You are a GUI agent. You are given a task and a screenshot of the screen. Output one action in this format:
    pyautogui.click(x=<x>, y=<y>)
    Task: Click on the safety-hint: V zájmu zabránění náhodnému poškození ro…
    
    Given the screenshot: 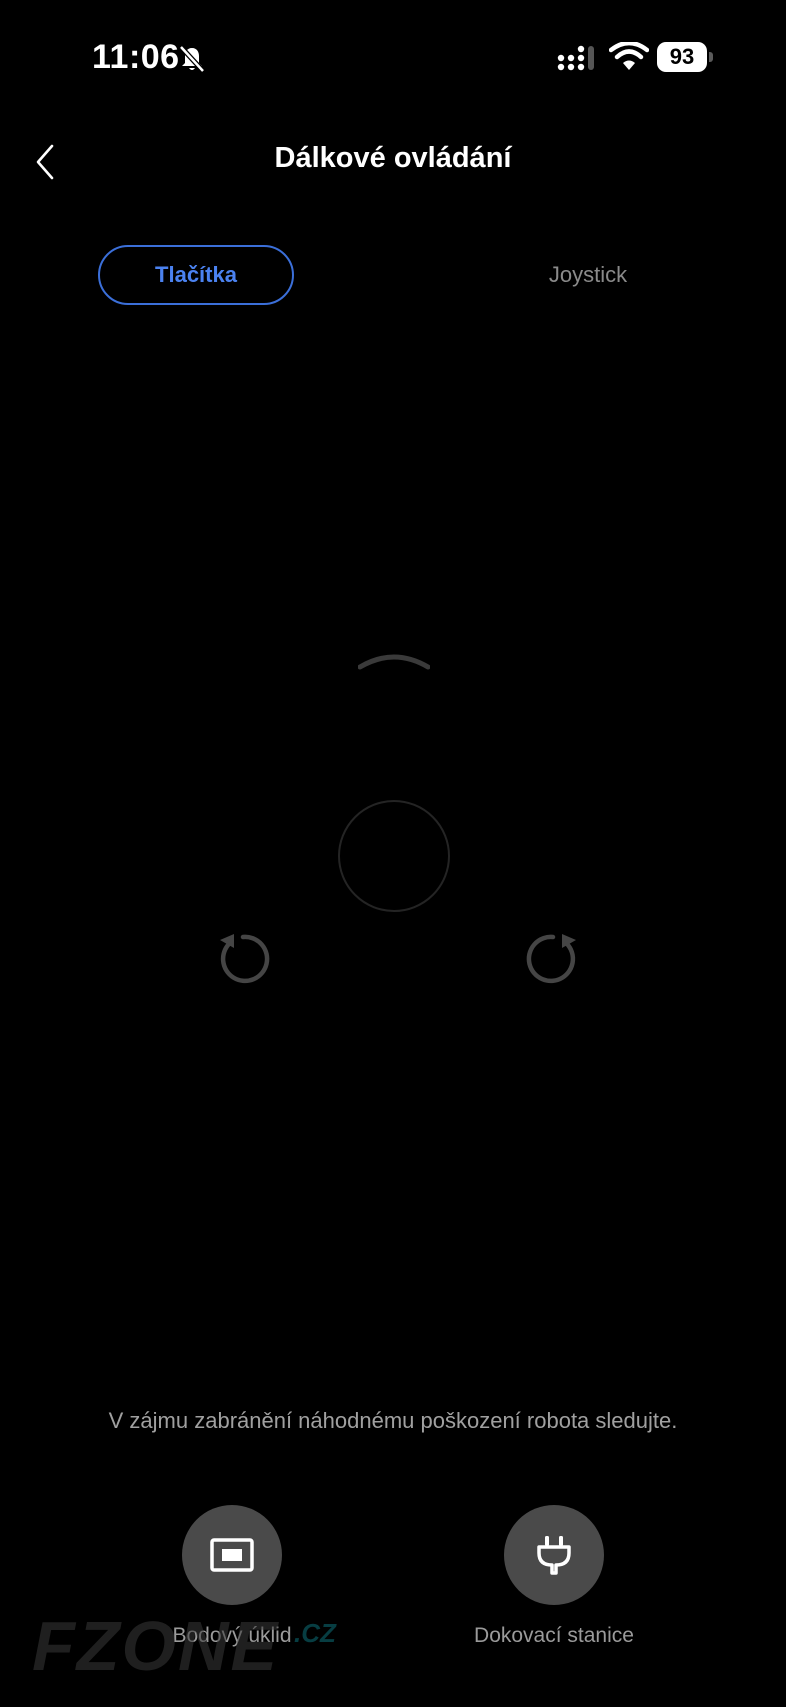 What is the action you would take?
    pyautogui.click(x=393, y=1420)
    